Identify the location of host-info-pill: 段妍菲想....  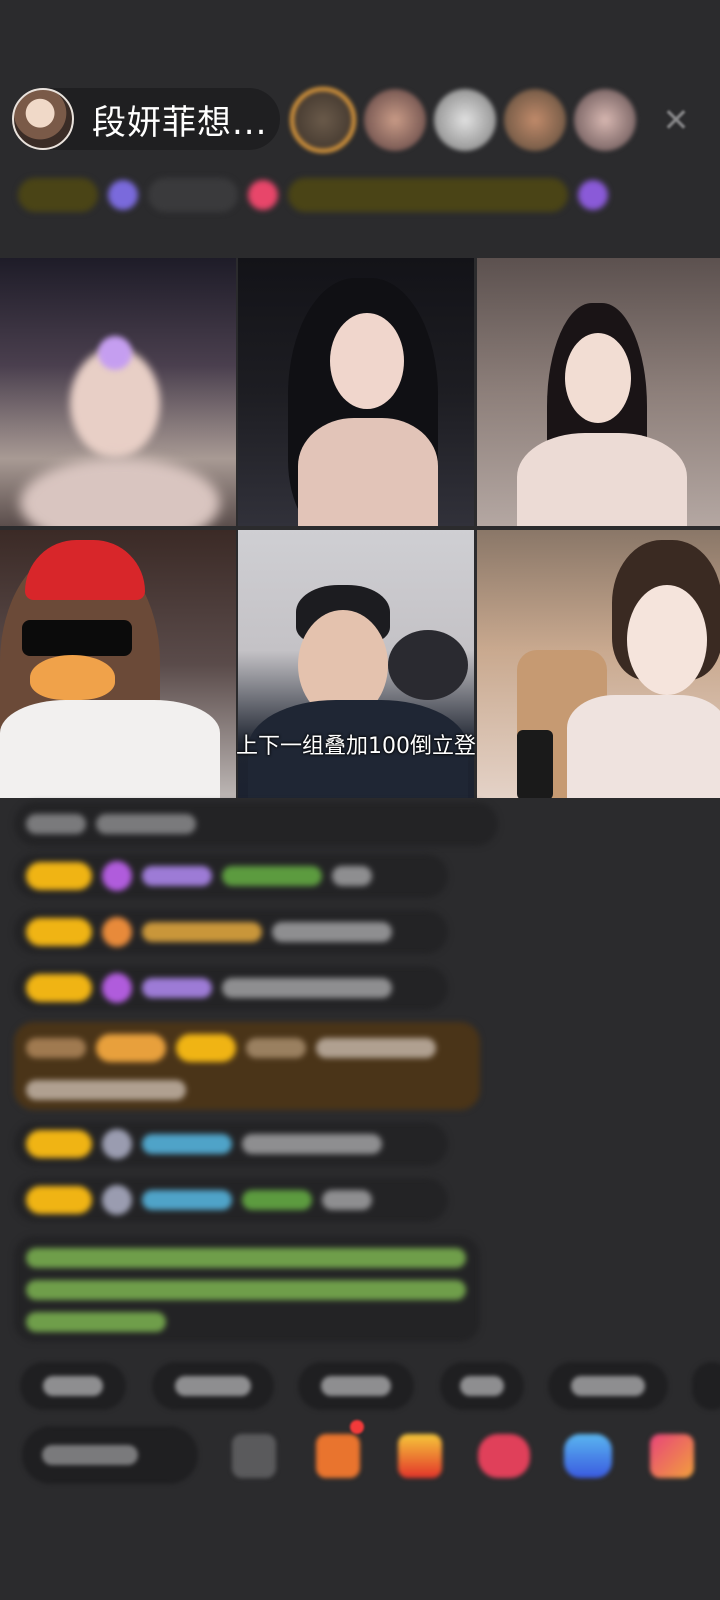
(146, 119).